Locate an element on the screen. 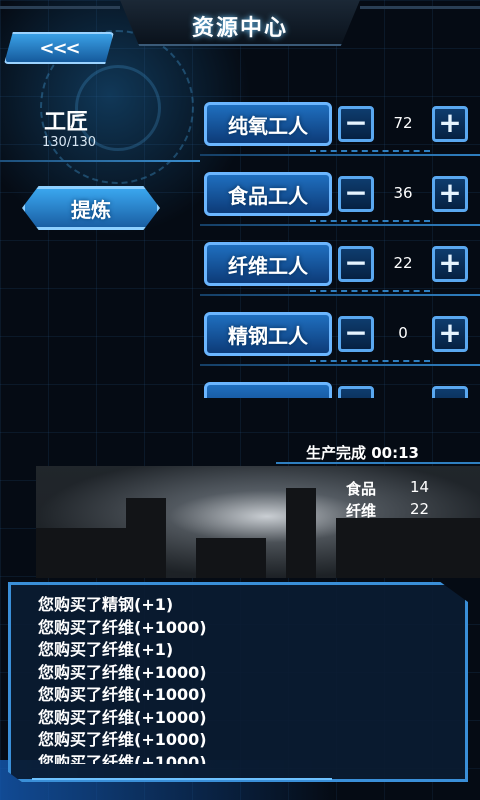  worker-row-partial is located at coordinates (240, 388).